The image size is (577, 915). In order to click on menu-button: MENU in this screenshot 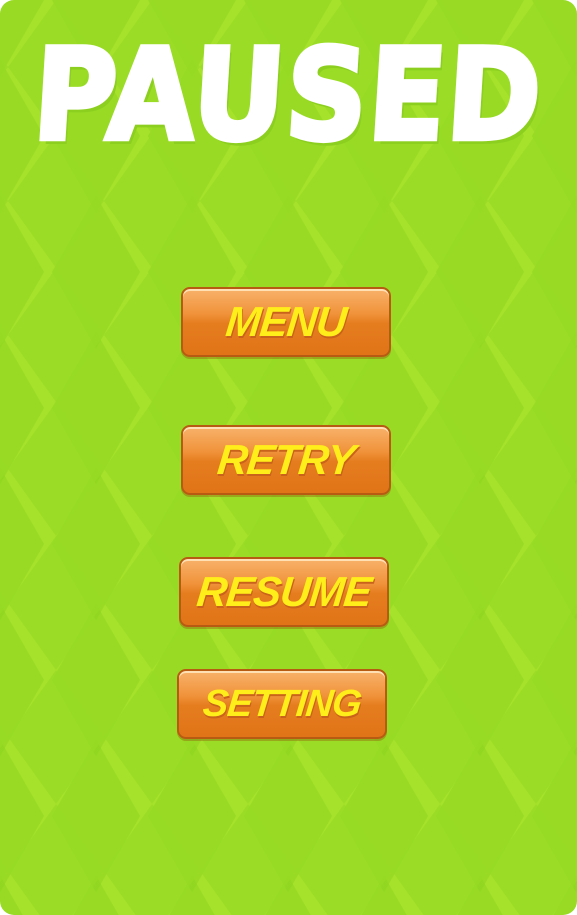, I will do `click(286, 322)`.